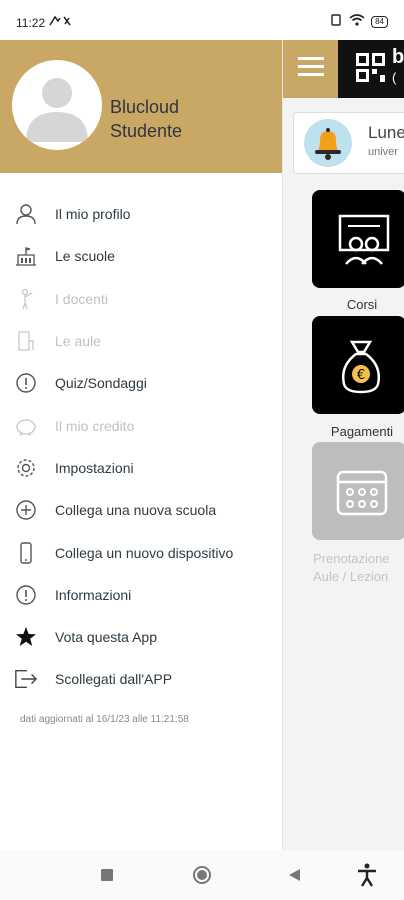 This screenshot has width=404, height=900. I want to click on booking-tile, so click(358, 491).